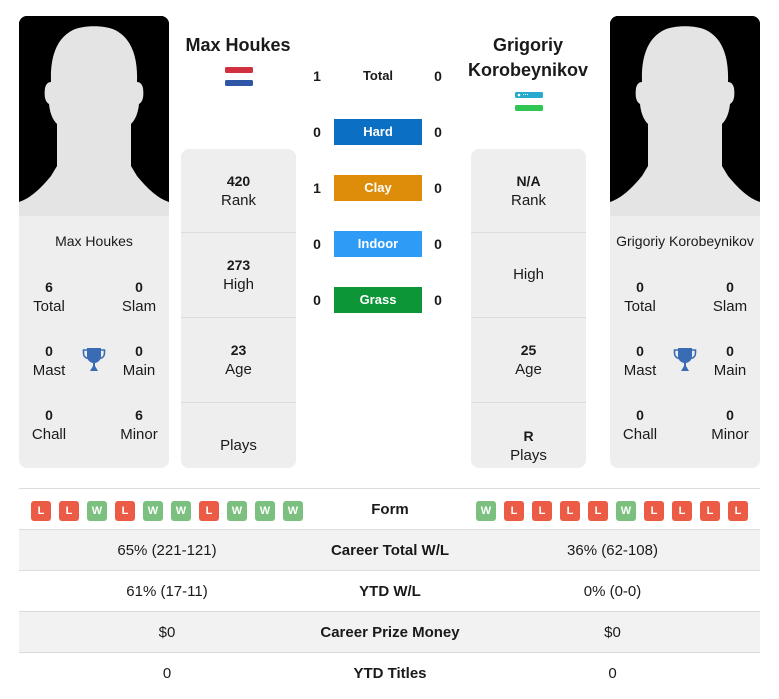  I want to click on h2h-row-total: 1 Total 0, so click(380, 76).